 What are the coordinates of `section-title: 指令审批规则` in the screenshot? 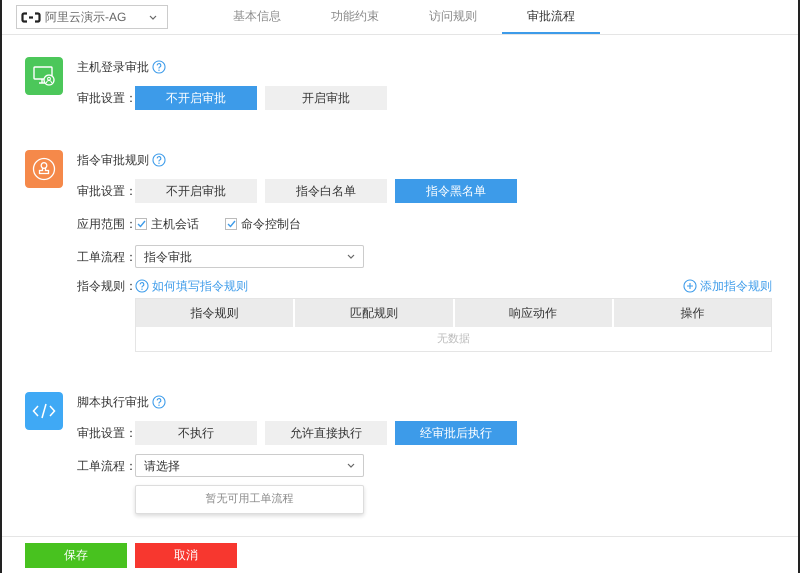 It's located at (113, 160).